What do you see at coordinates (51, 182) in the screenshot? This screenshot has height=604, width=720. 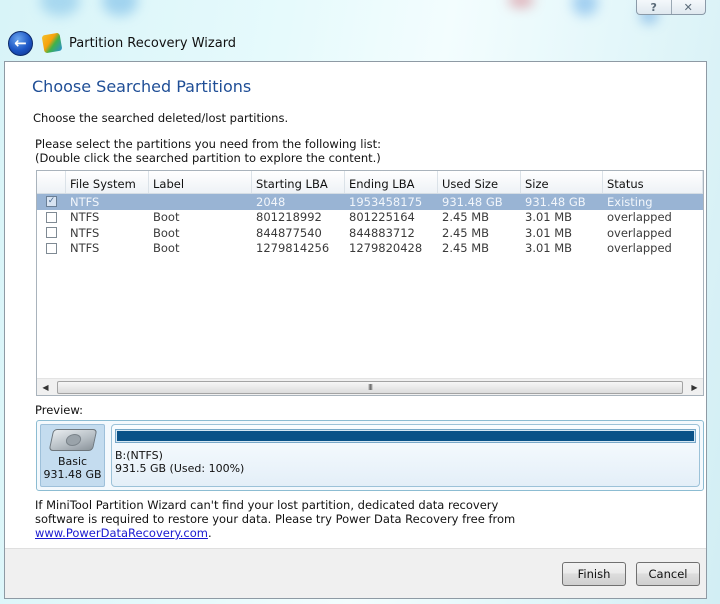 I see `column-header-check` at bounding box center [51, 182].